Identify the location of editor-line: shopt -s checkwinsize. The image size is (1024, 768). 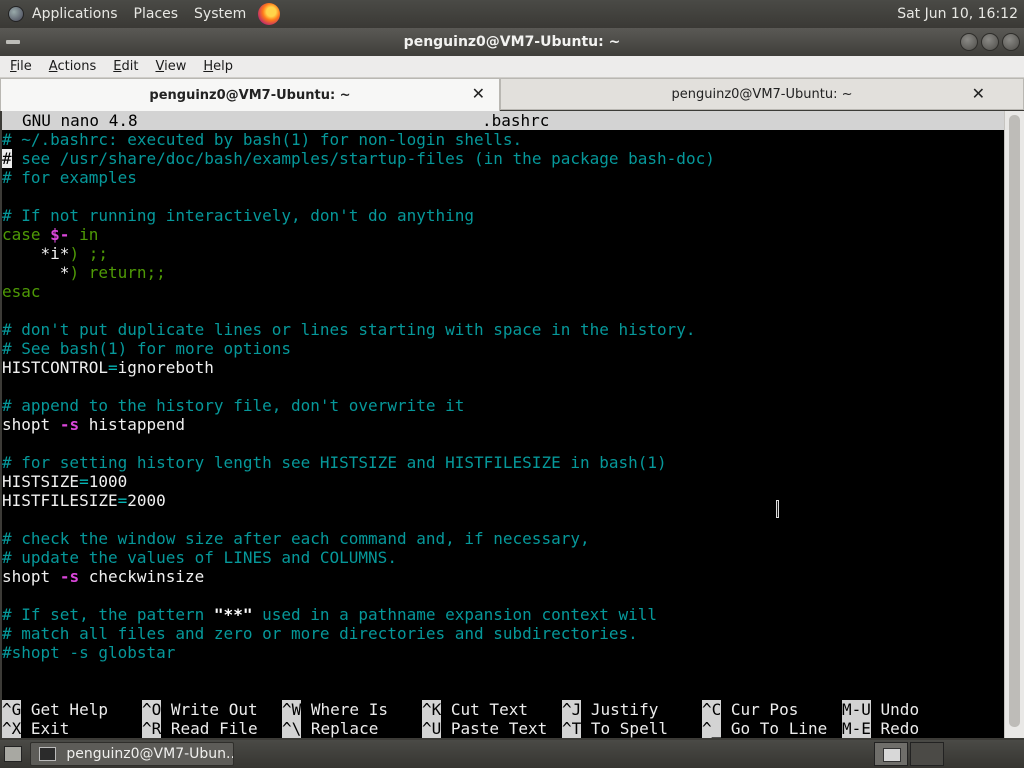
(103, 576).